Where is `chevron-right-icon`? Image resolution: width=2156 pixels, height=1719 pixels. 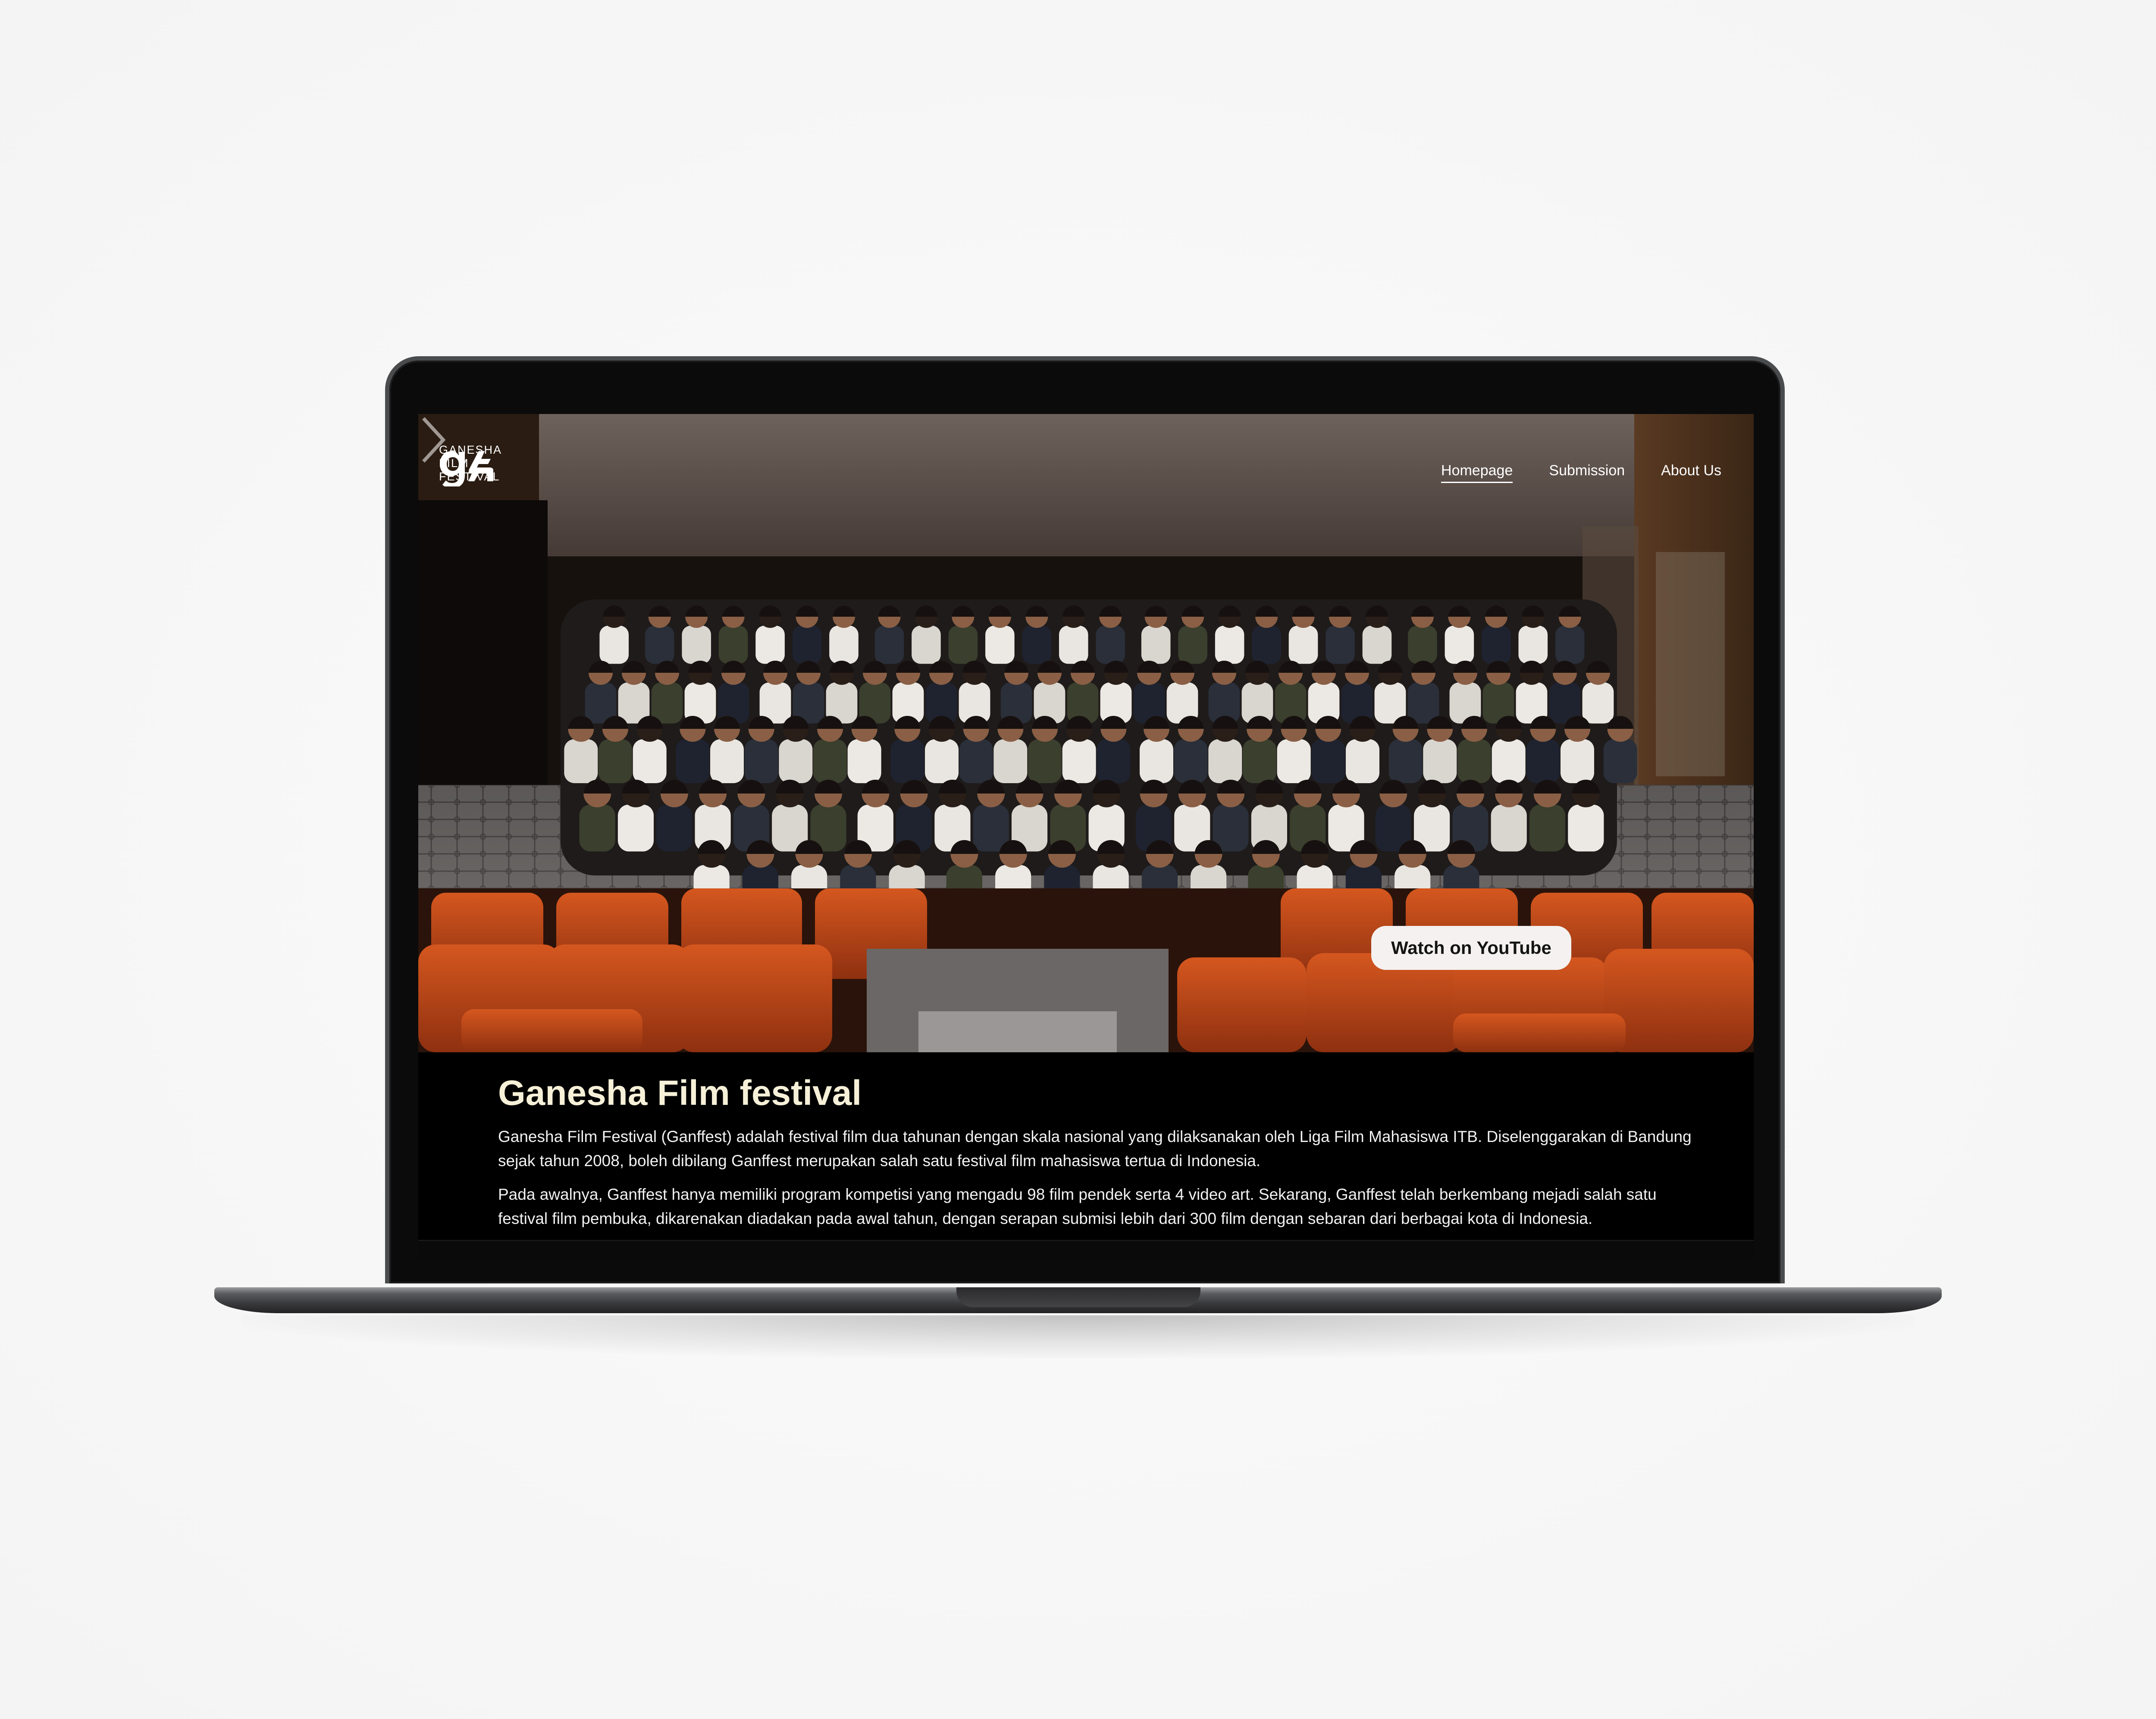
chevron-right-icon is located at coordinates (433, 440).